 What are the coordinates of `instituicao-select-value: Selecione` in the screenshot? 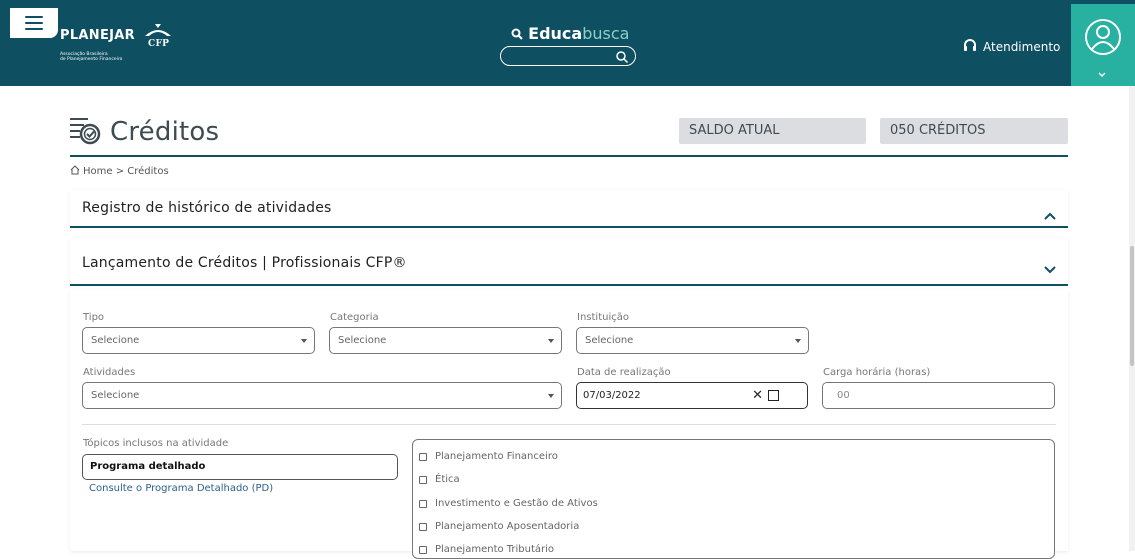 It's located at (609, 340).